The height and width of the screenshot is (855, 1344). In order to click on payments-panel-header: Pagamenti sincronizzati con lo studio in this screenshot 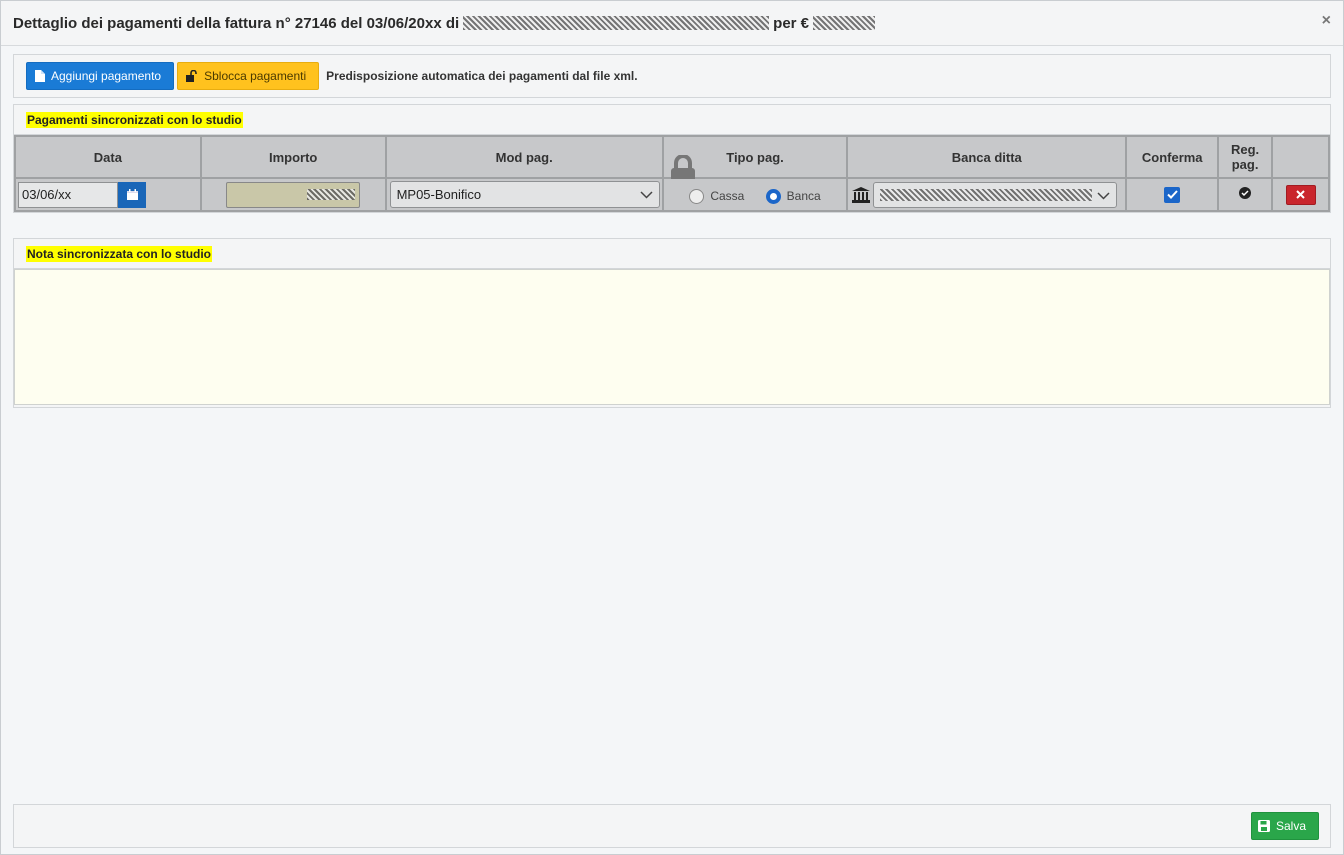, I will do `click(672, 120)`.